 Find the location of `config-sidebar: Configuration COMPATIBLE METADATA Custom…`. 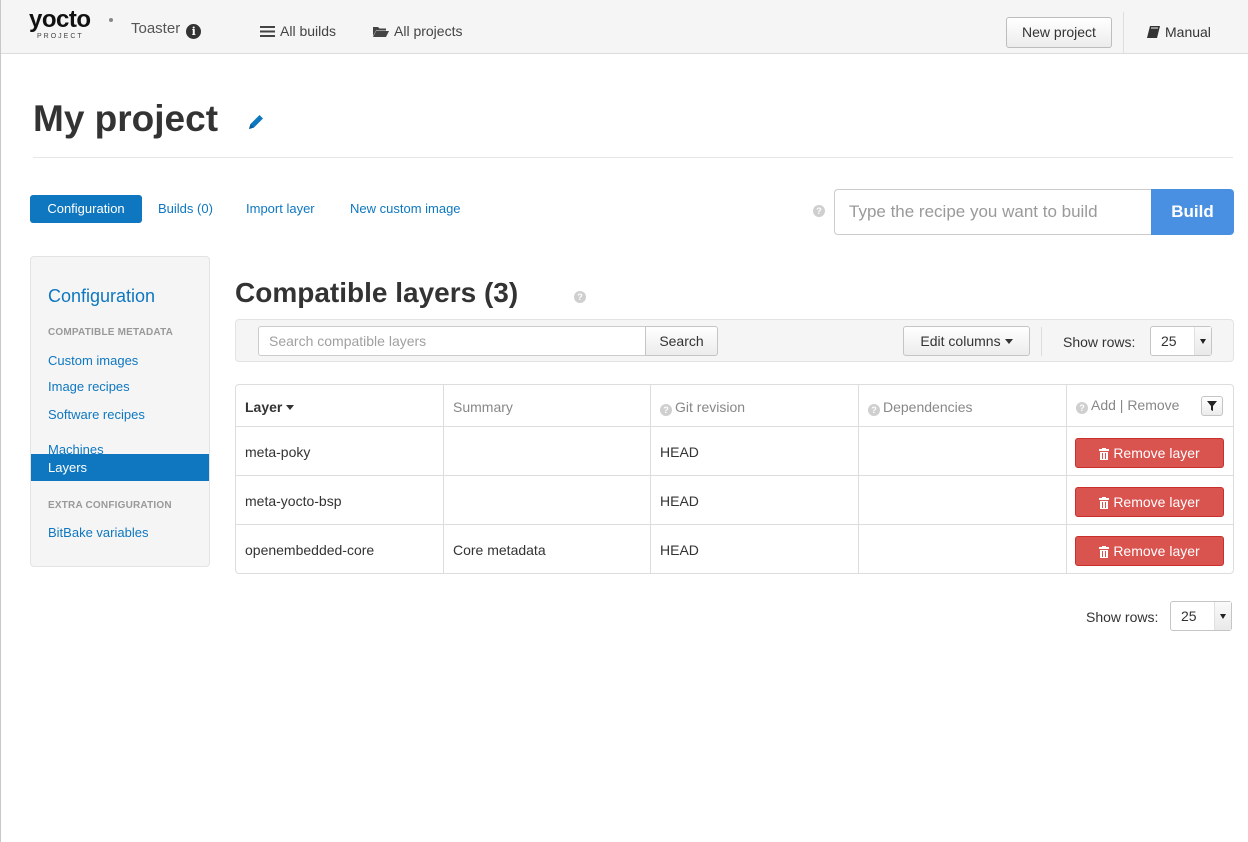

config-sidebar: Configuration COMPATIBLE METADATA Custom… is located at coordinates (120, 411).